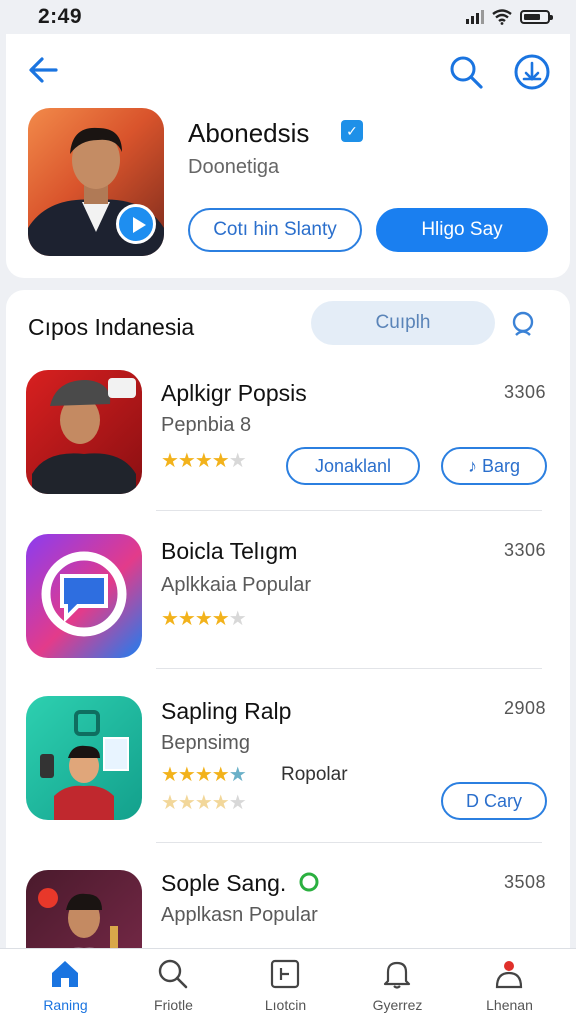 The height and width of the screenshot is (1024, 576). I want to click on tab-profile: Lhenan, so click(509, 986).